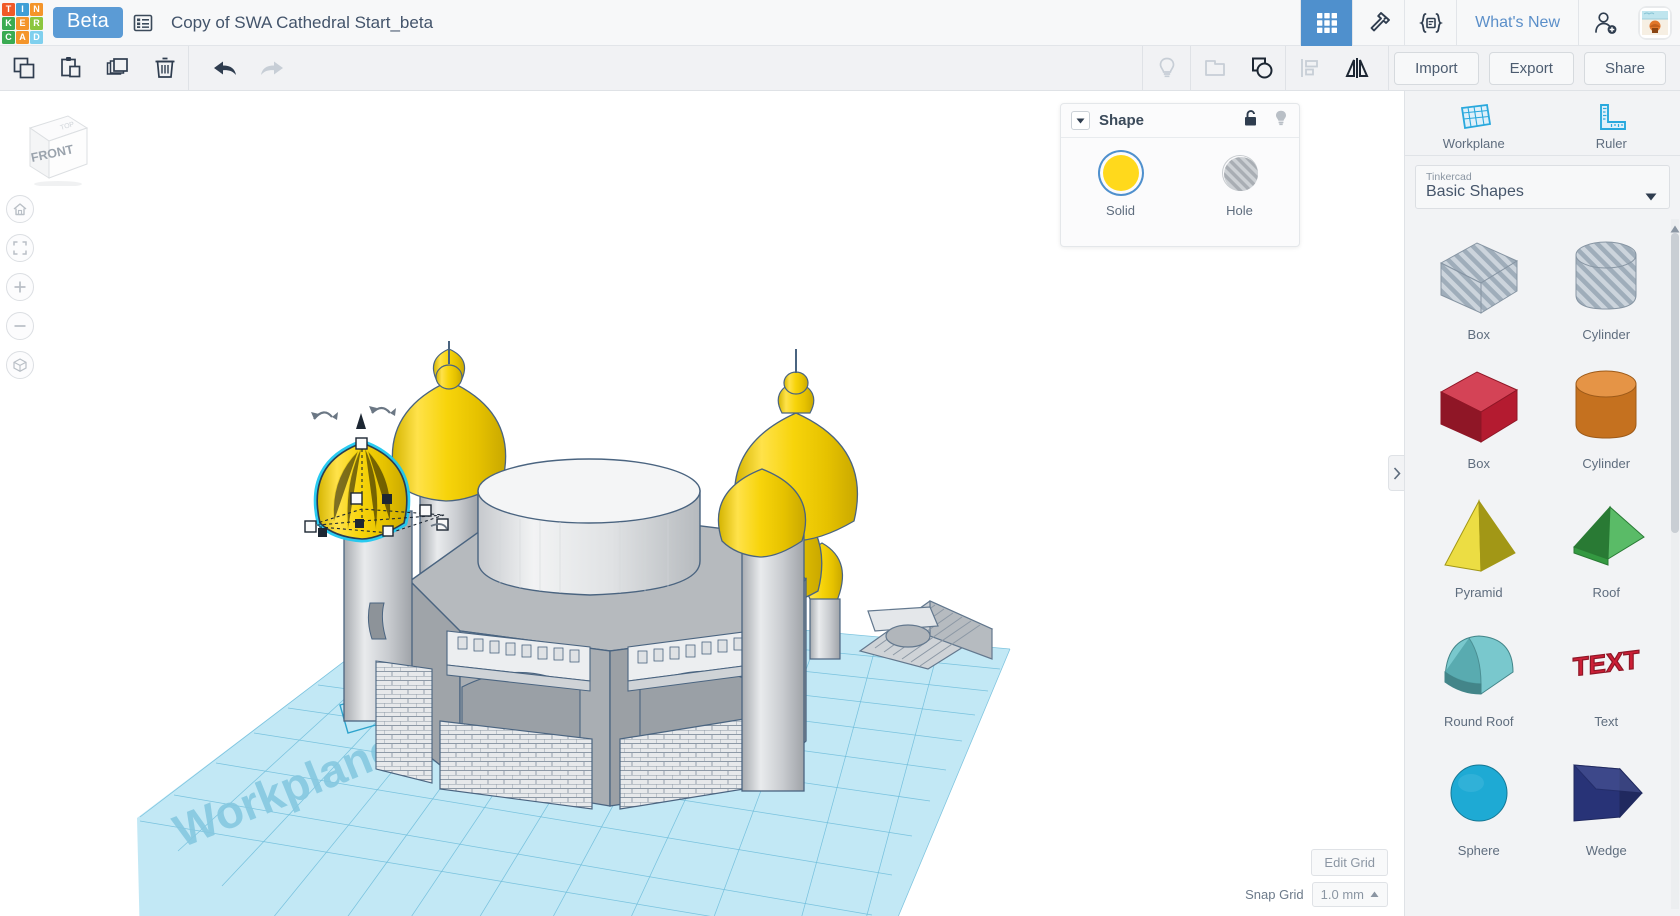 This screenshot has height=916, width=1680. I want to click on workplane-tool: Workplane, so click(1474, 123).